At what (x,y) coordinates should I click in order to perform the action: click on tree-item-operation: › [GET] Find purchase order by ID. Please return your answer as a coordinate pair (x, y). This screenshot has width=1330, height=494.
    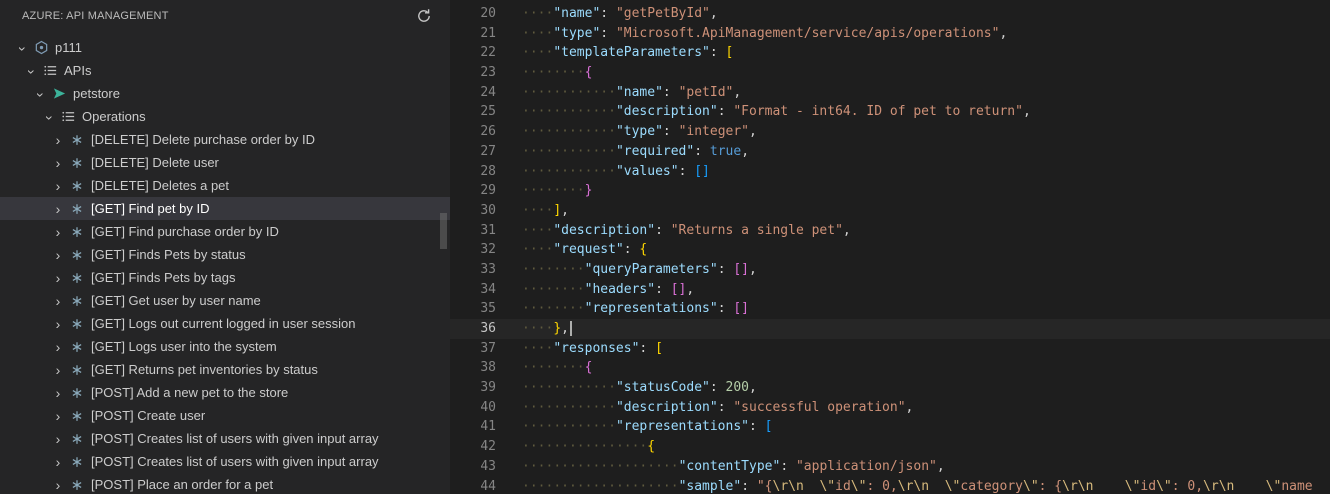
    Looking at the image, I should click on (225, 231).